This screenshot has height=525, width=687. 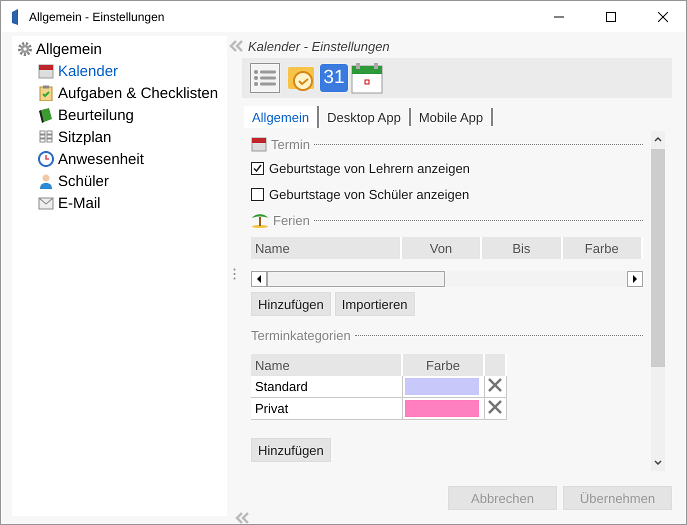 What do you see at coordinates (326, 409) in the screenshot?
I see `table-cell: Privat` at bounding box center [326, 409].